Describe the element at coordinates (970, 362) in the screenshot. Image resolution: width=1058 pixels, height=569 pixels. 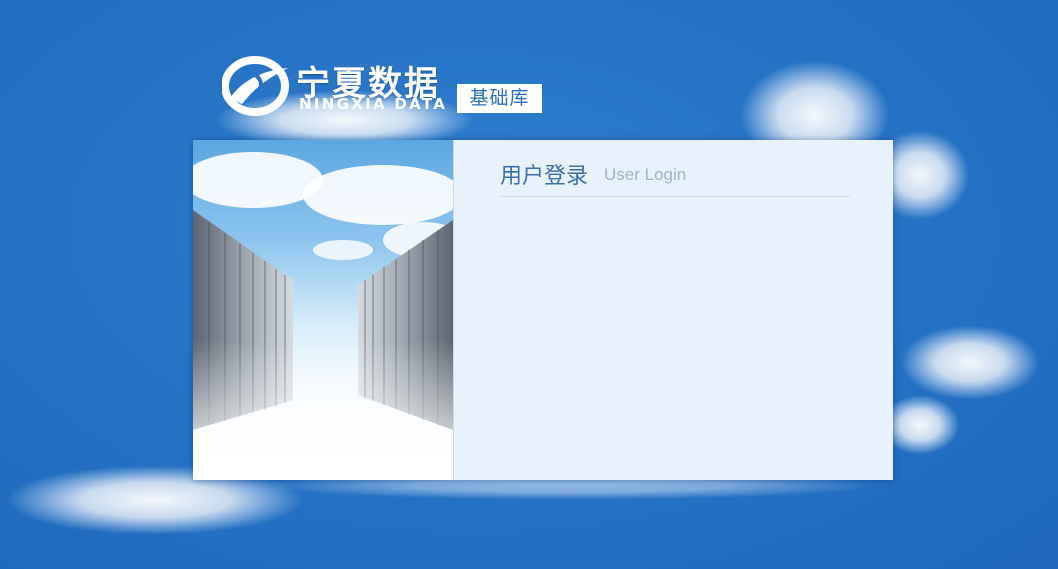
I see `cloud-decoration` at that location.